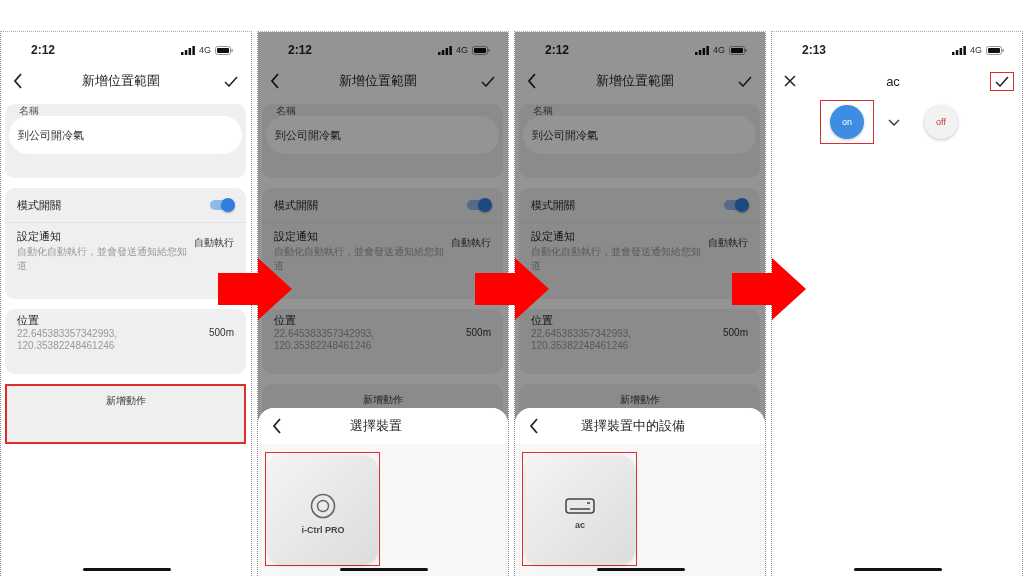  I want to click on close-icon, so click(790, 81).